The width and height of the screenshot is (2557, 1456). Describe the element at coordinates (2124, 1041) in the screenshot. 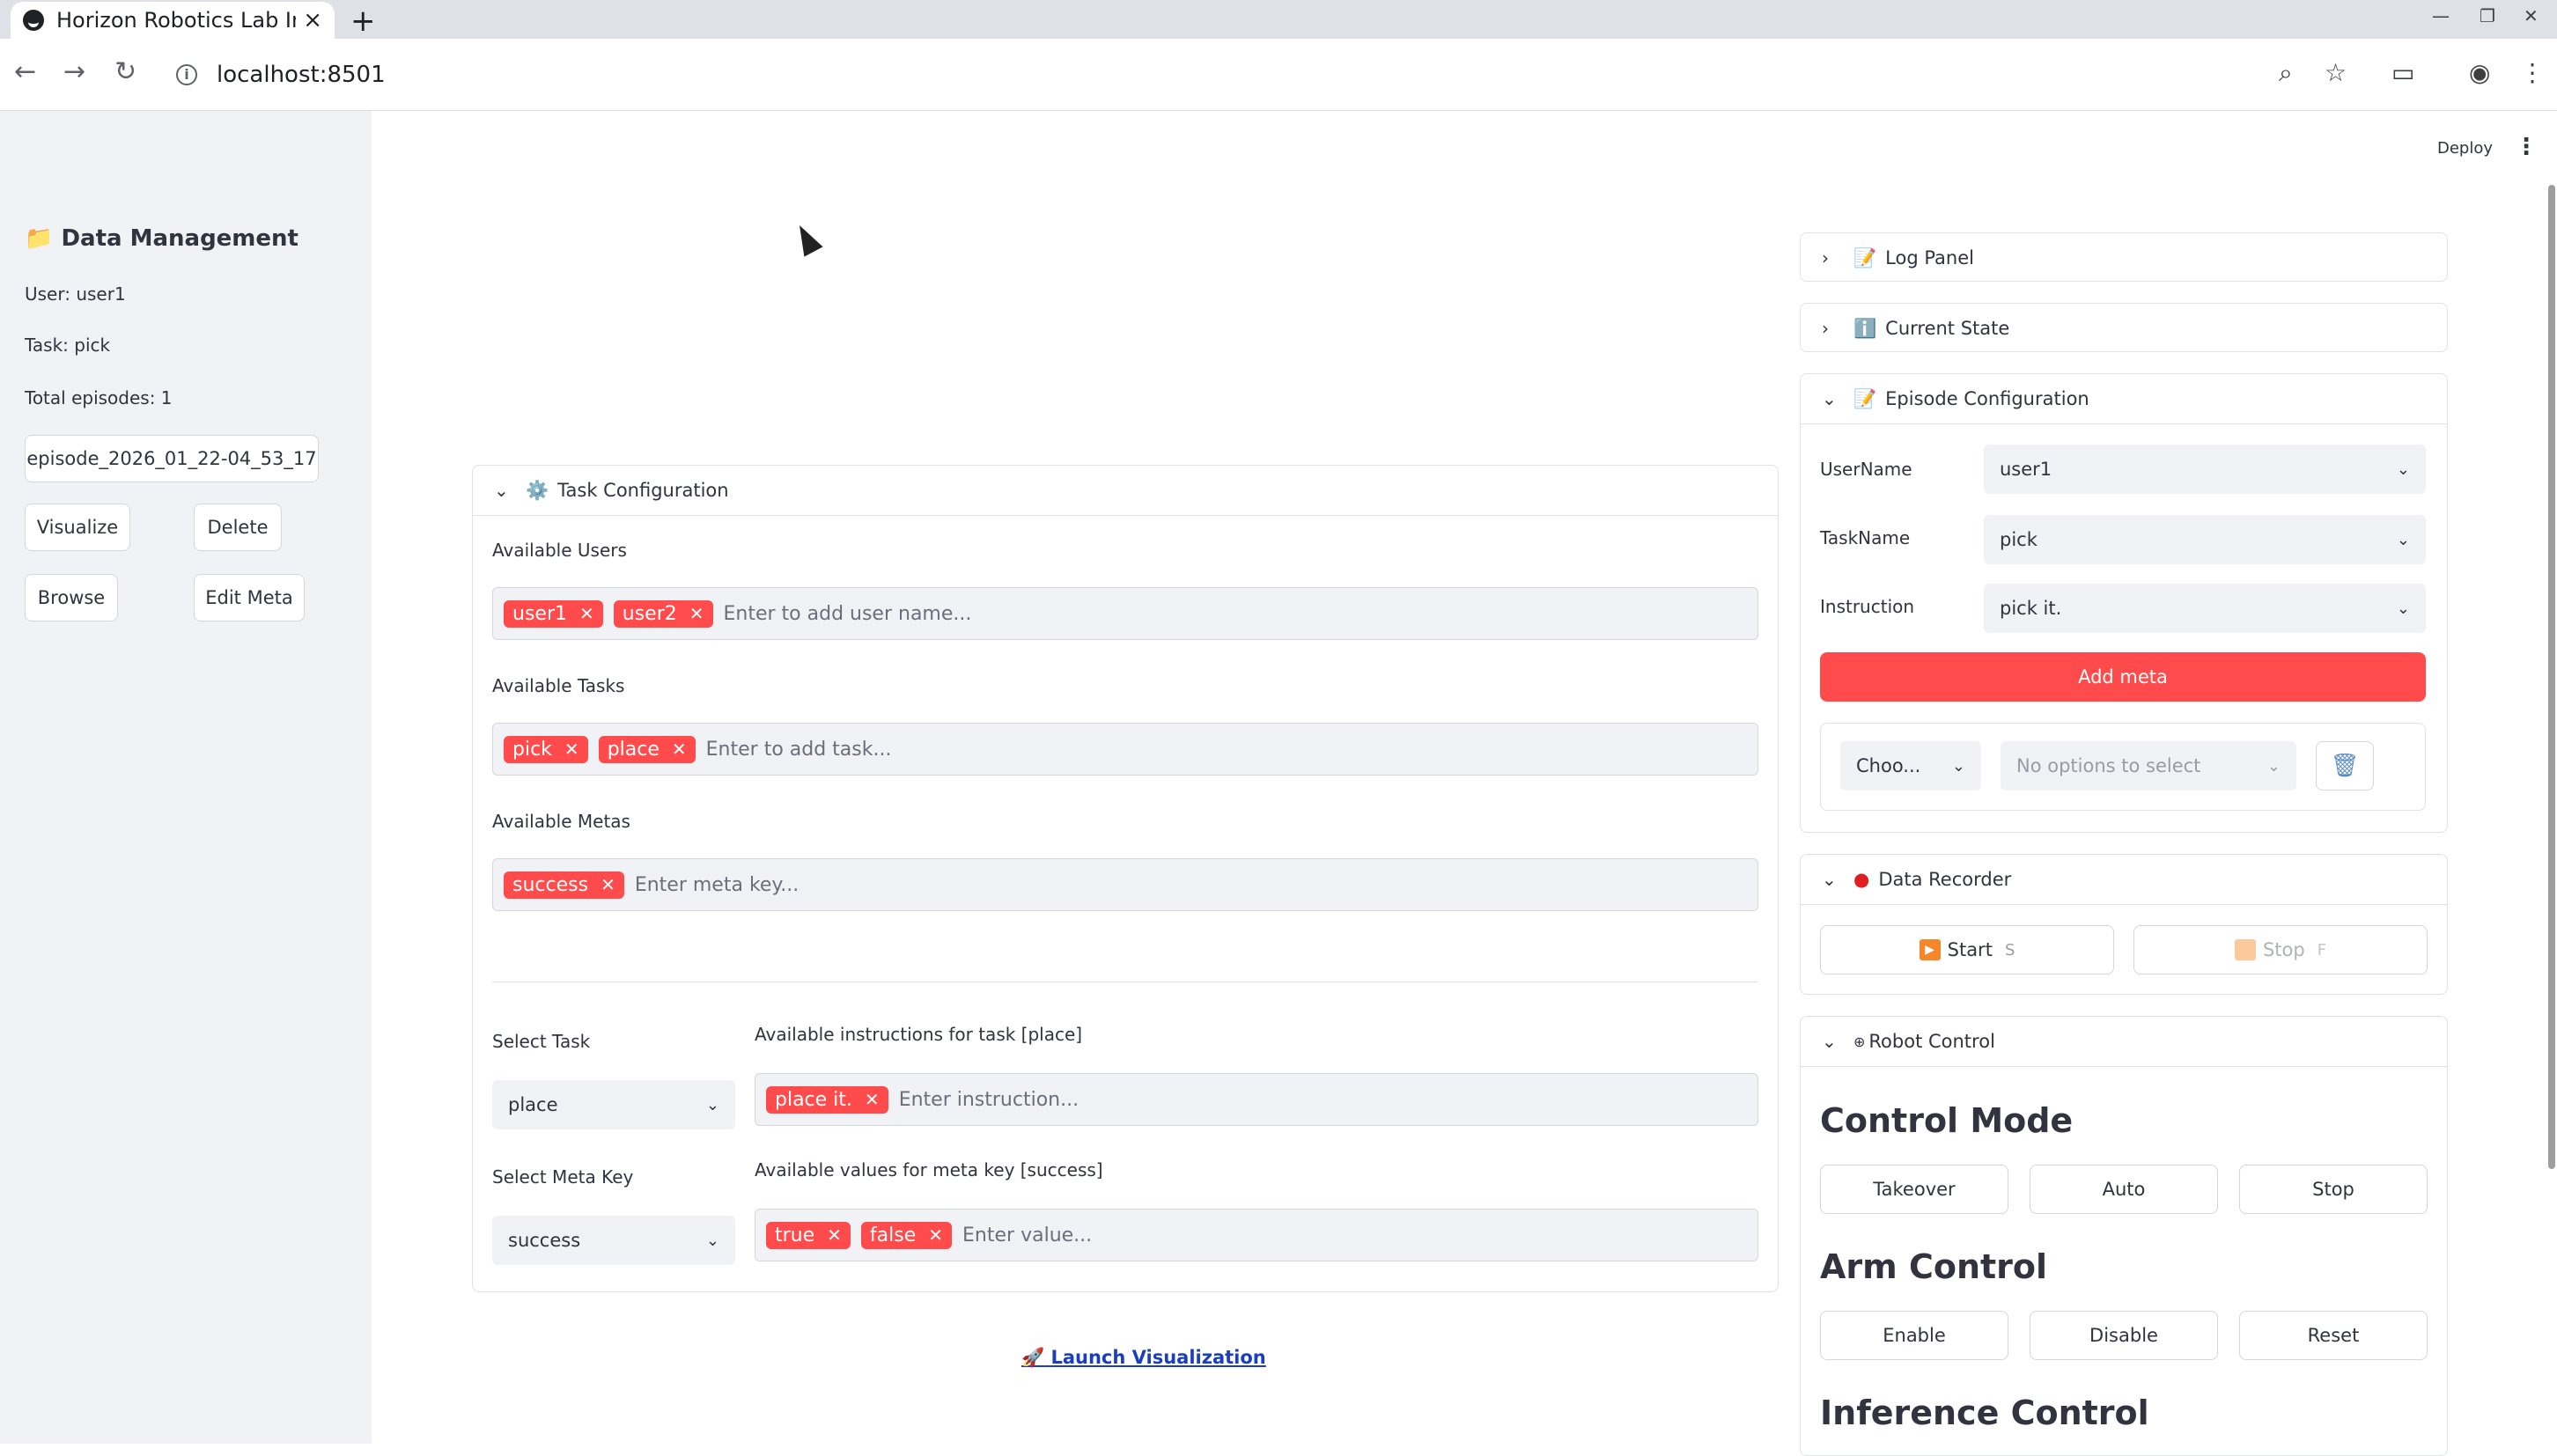

I see `robot-control-header: ⌄ ⊕ Robot Control` at that location.